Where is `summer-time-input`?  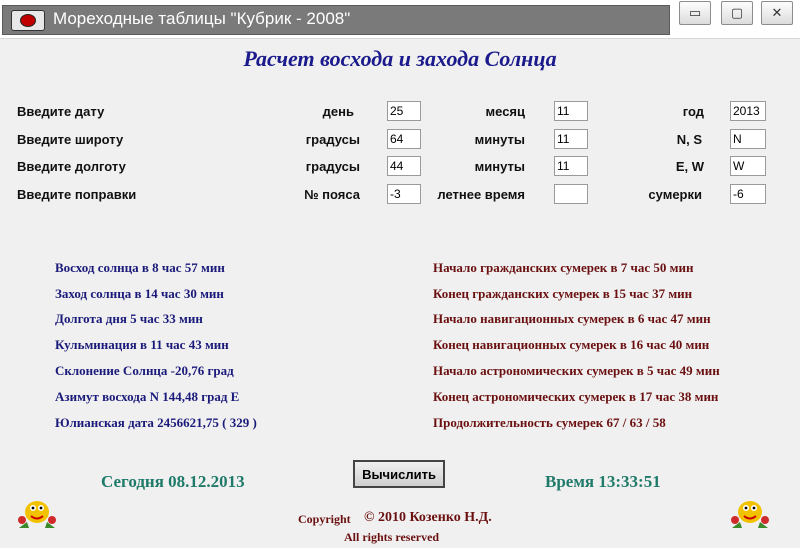
summer-time-input is located at coordinates (571, 194).